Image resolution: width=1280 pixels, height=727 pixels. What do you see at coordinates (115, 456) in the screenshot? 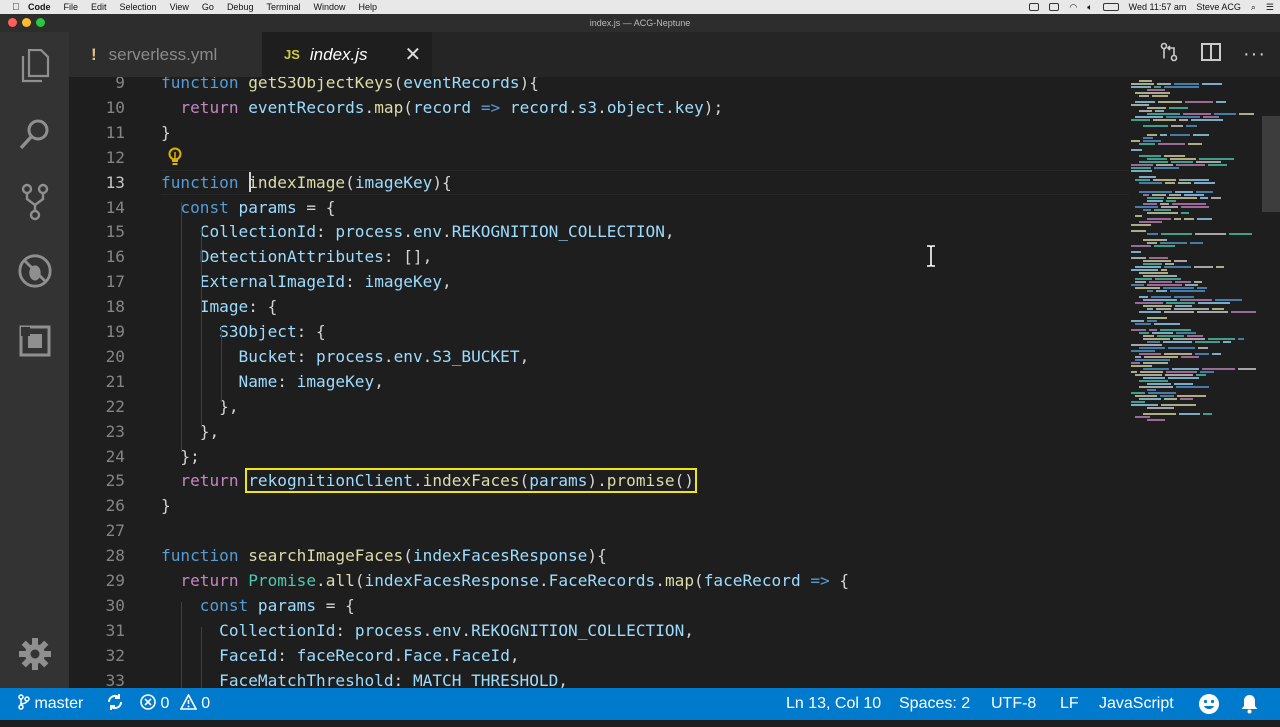
I see `line-number: 24` at bounding box center [115, 456].